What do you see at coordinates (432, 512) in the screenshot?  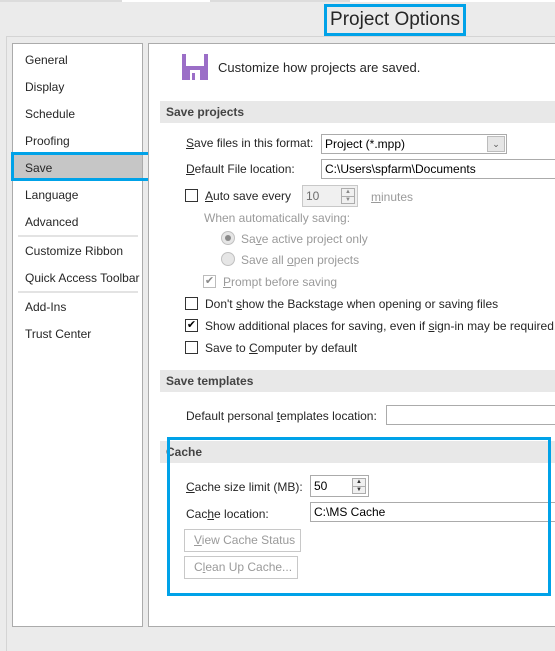 I see `cache-location-input: C:\MS Cache` at bounding box center [432, 512].